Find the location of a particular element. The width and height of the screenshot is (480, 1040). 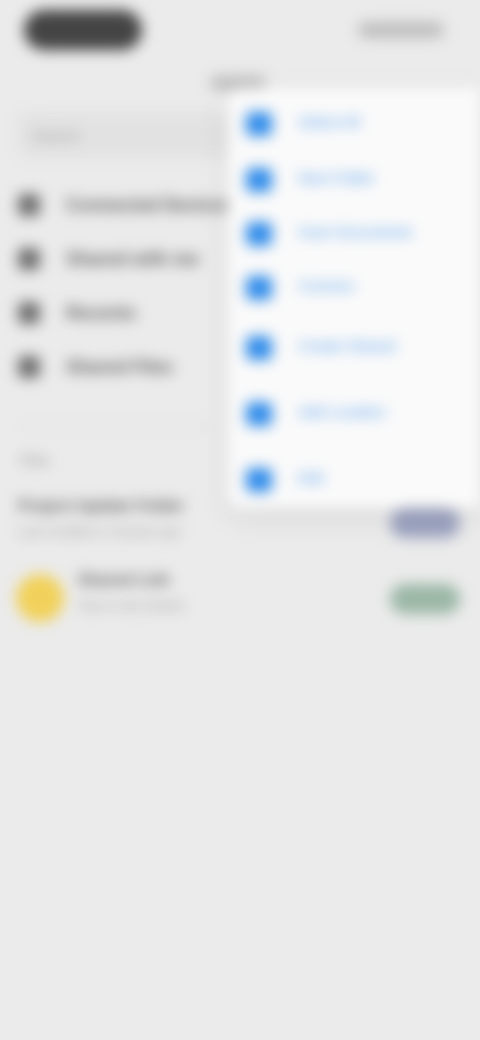

menu-row-recents: Recents is located at coordinates (128, 313).